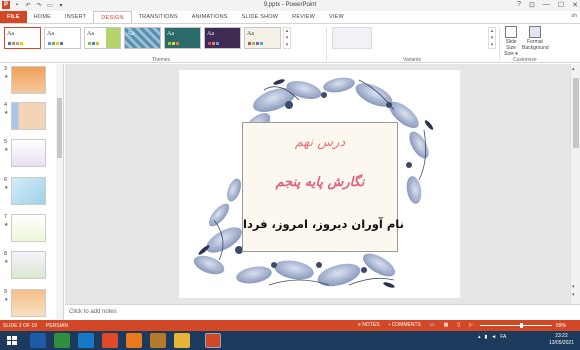 The image size is (580, 350). What do you see at coordinates (535, 32) in the screenshot?
I see `format-background-icon` at bounding box center [535, 32].